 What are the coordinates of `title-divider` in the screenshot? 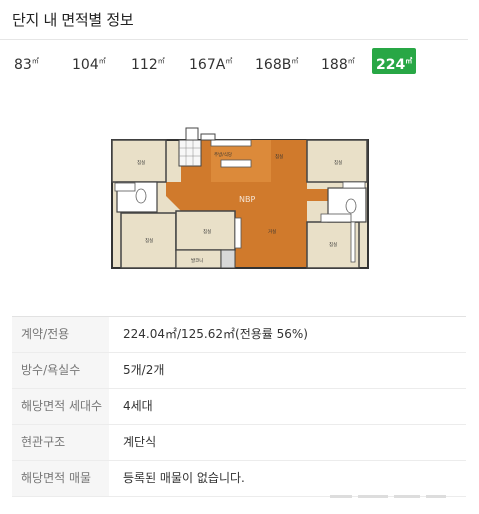 It's located at (234, 39).